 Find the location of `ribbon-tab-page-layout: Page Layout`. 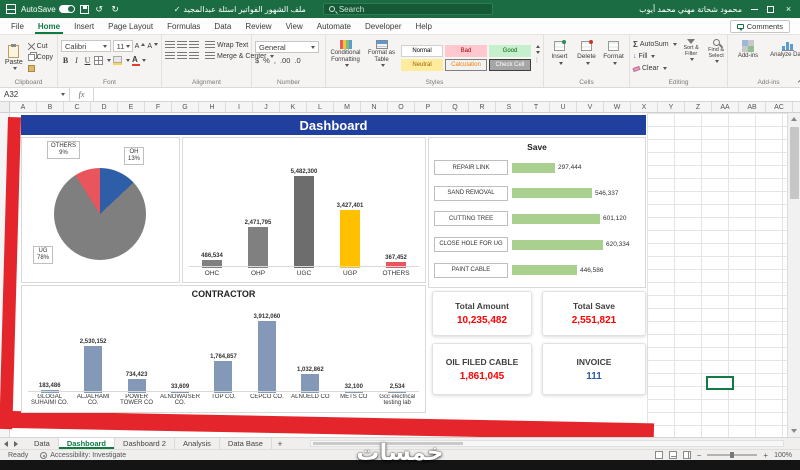

ribbon-tab-page-layout: Page Layout is located at coordinates (130, 26).